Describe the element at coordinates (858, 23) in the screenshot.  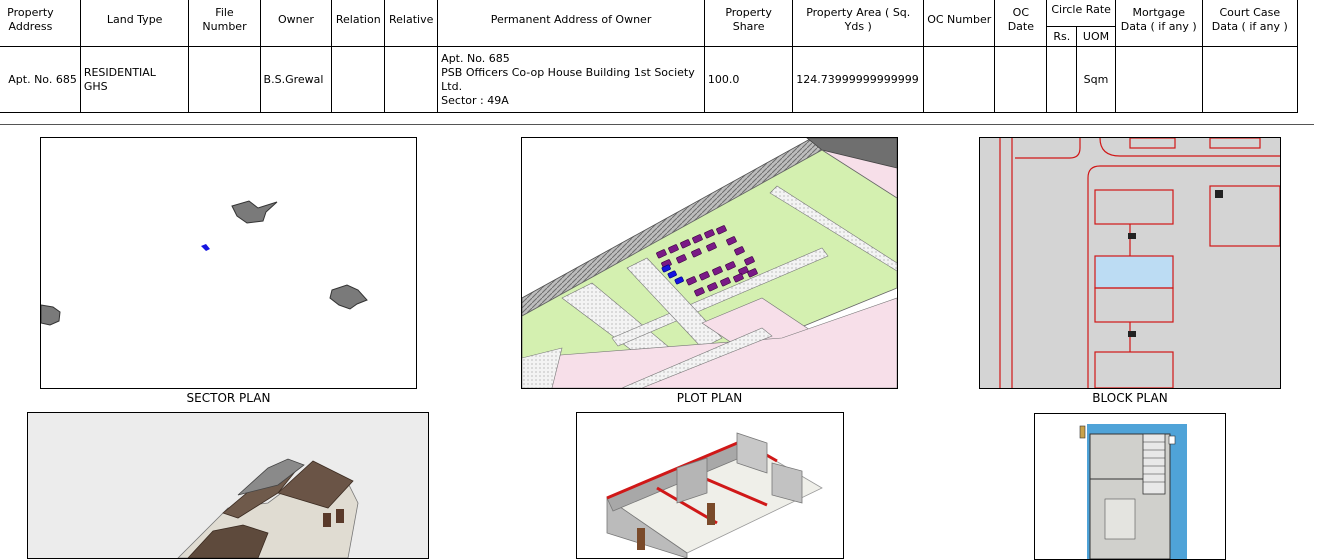
I see `header-property-area: Property Area ( Sq. Yds )` at that location.